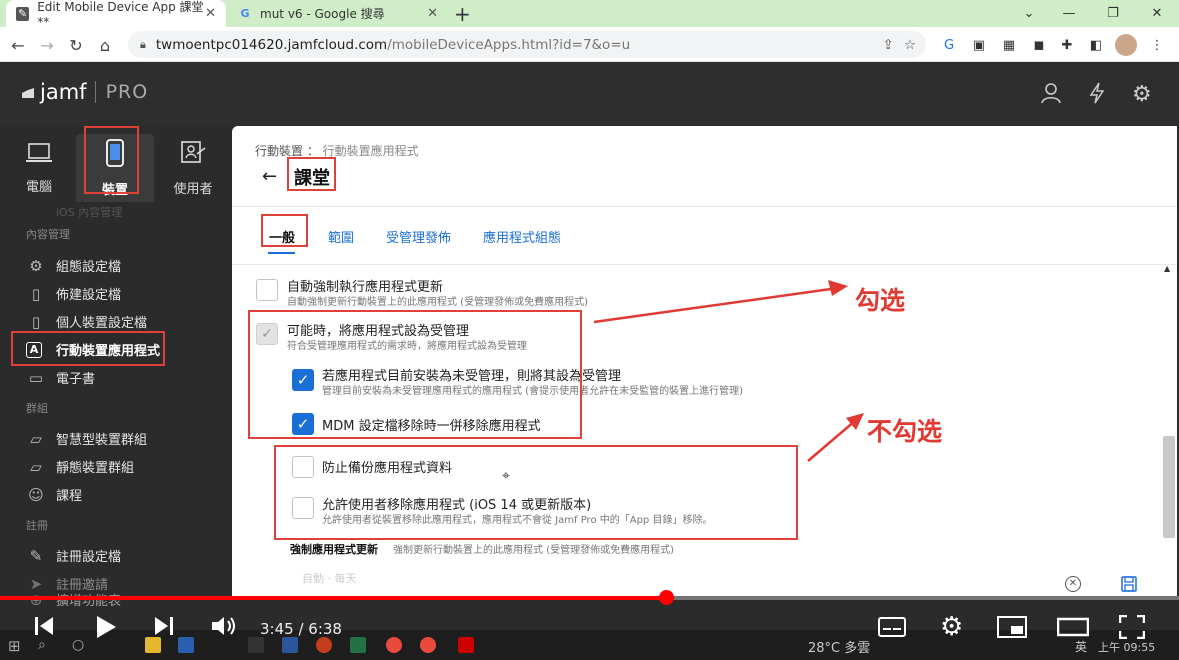 This screenshot has height=660, width=1179. Describe the element at coordinates (892, 630) in the screenshot. I see `subtitles-icon` at that location.